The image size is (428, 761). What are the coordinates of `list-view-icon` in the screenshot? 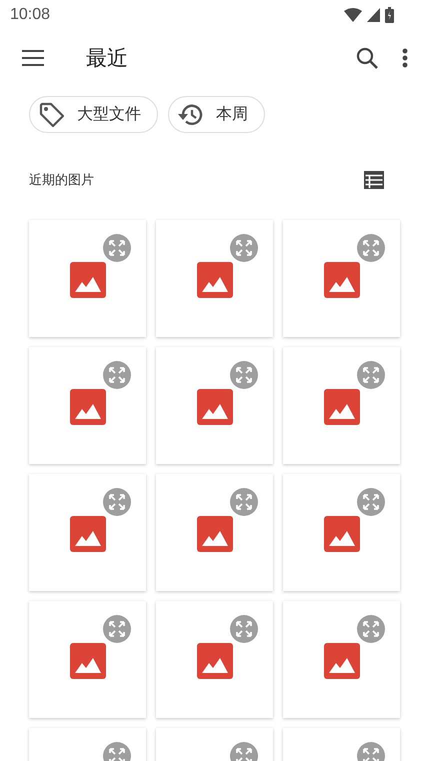 It's located at (374, 180).